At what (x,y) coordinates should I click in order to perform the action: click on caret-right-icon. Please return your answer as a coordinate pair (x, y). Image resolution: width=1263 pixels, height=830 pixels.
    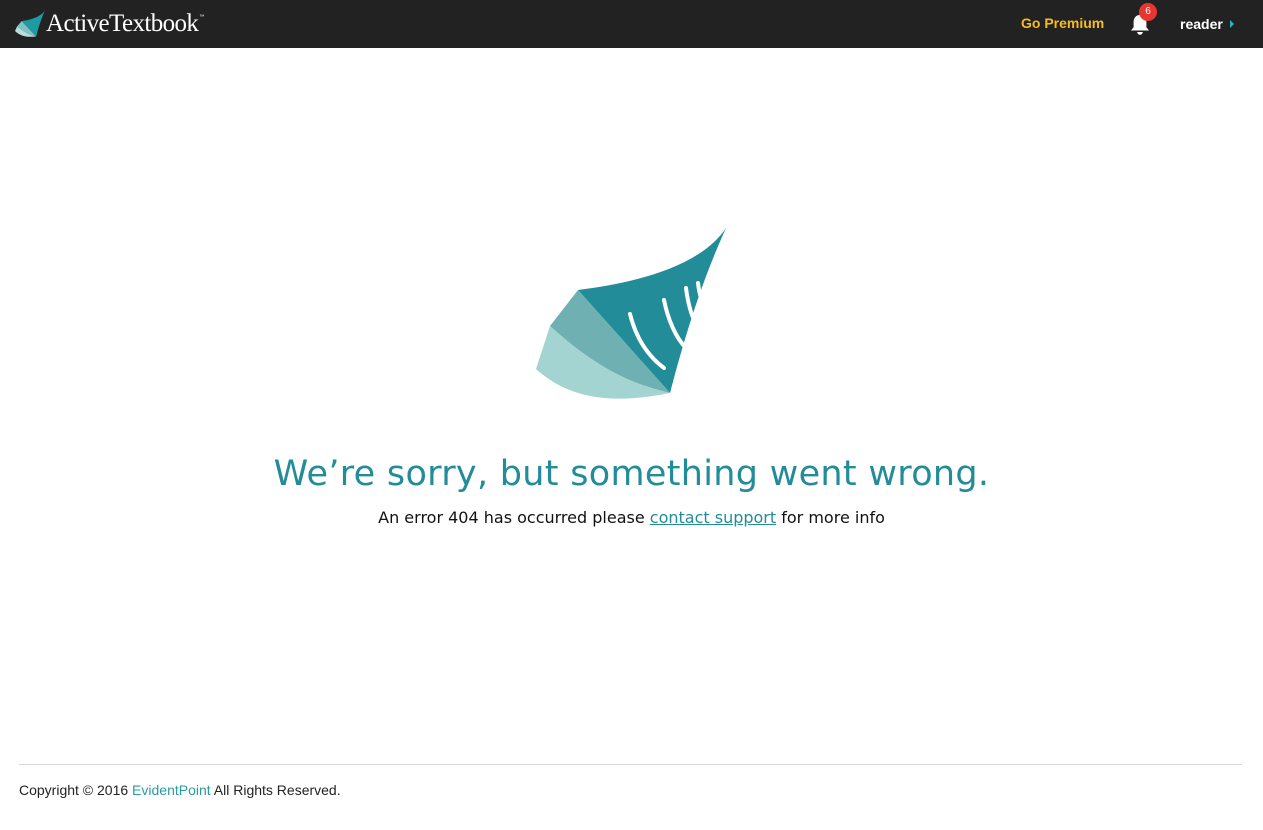
    Looking at the image, I should click on (1231, 24).